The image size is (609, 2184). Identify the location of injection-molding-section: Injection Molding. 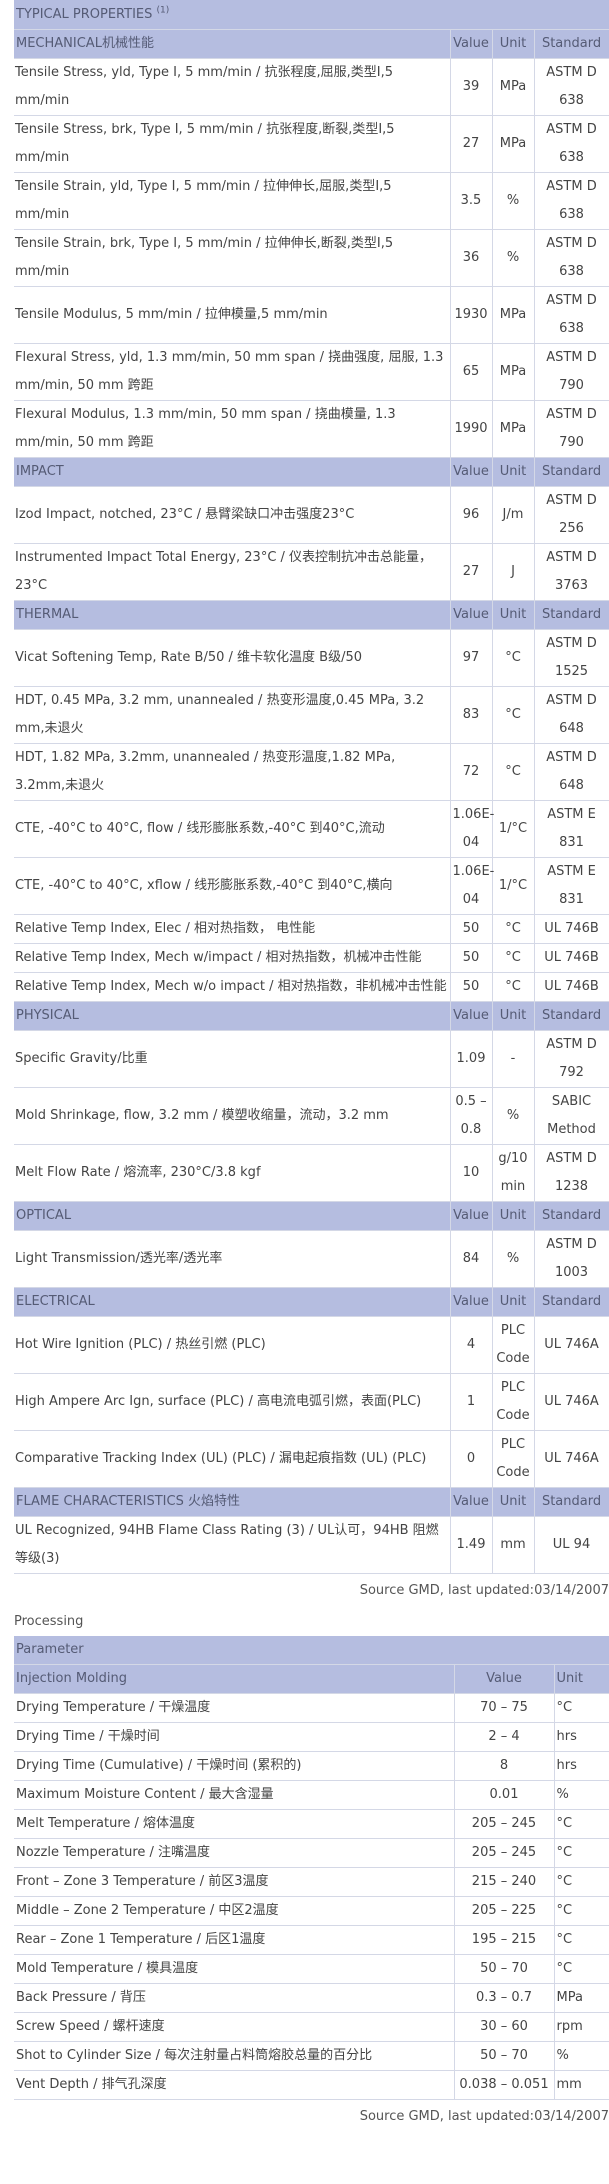
(234, 1679).